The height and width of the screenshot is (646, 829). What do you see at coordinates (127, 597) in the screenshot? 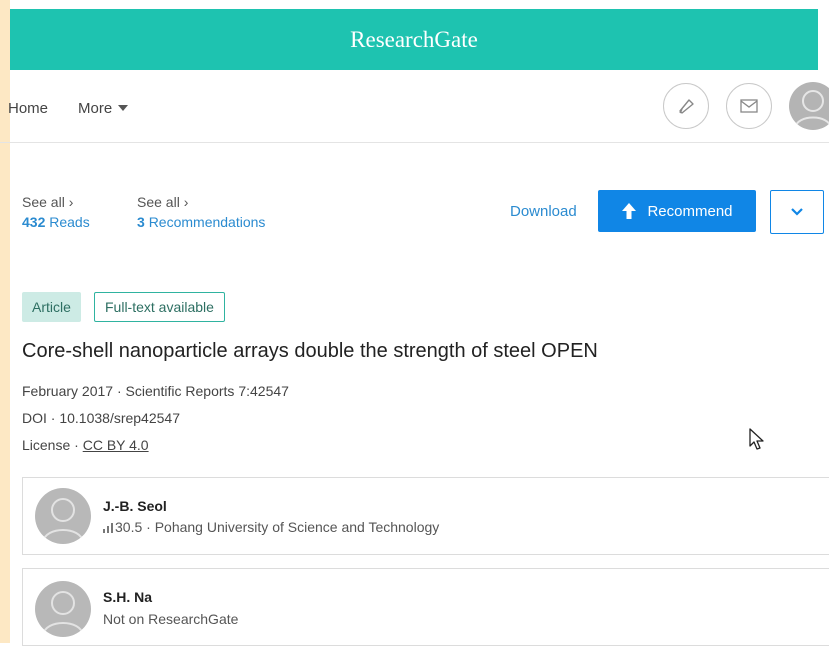
I see `author-name: S.H. Na` at bounding box center [127, 597].